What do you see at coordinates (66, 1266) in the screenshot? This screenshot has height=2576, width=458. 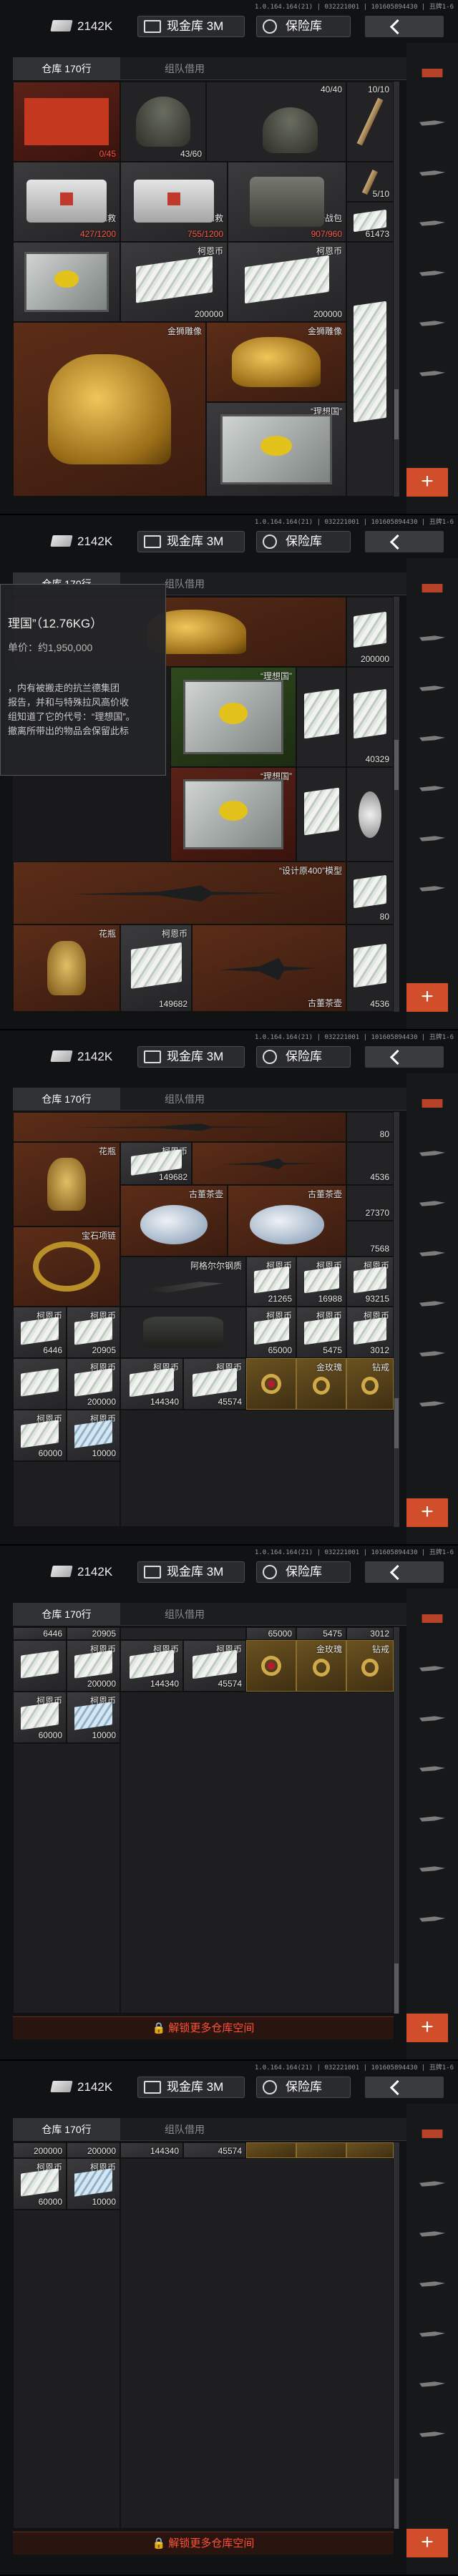 I see `inventory-item: 宝石项链` at bounding box center [66, 1266].